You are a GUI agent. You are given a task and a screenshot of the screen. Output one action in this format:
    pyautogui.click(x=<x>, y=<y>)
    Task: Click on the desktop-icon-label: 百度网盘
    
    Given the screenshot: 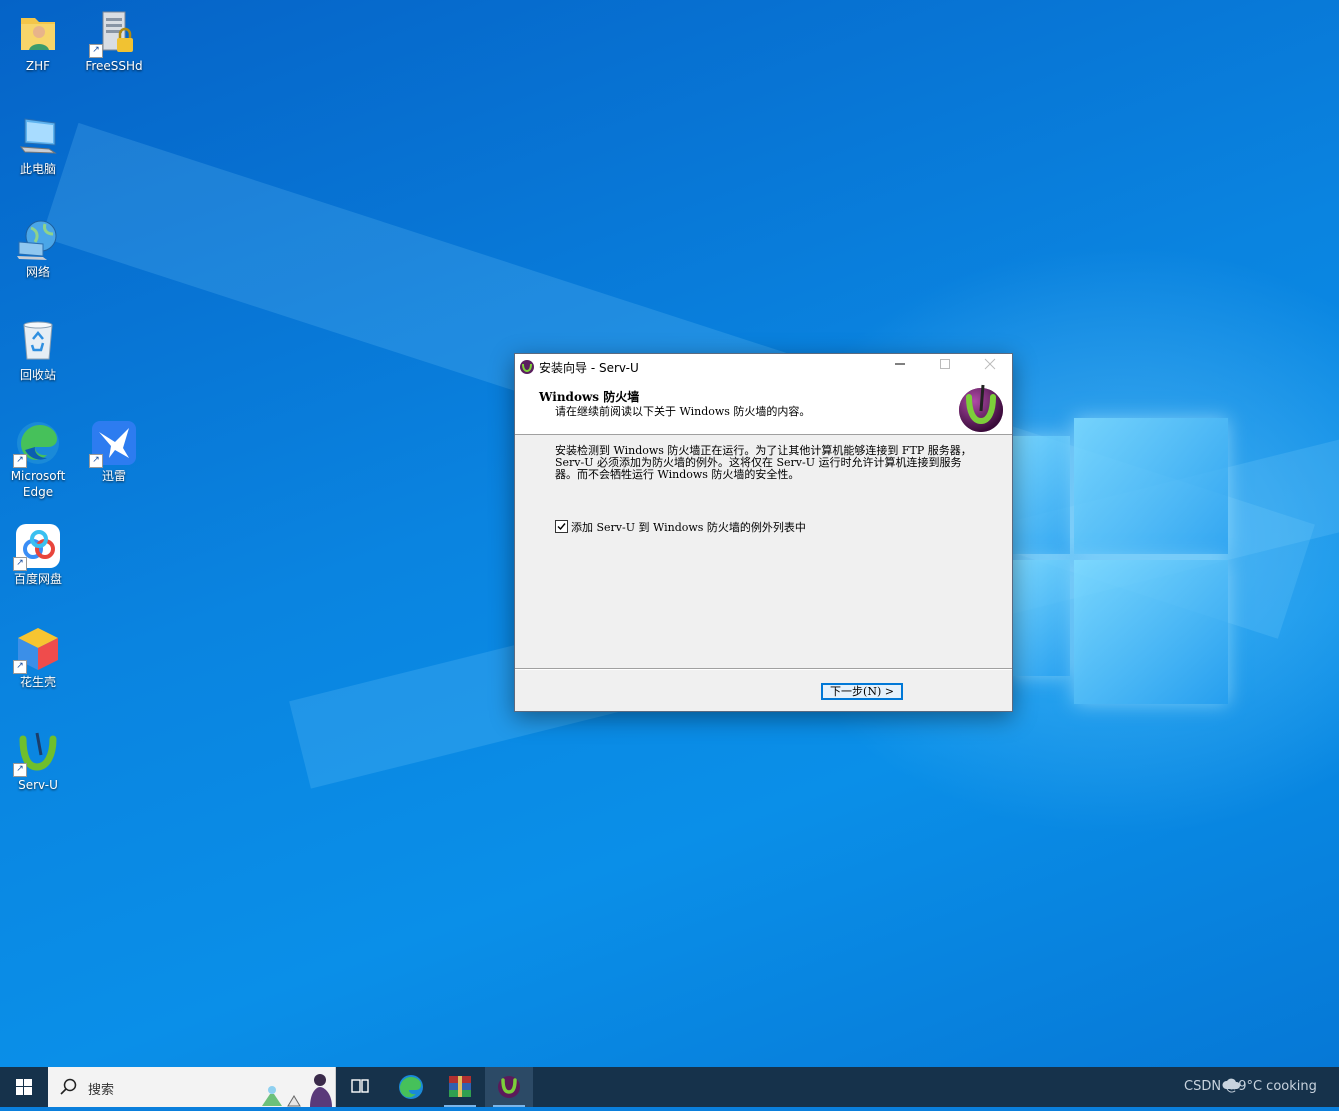 What is the action you would take?
    pyautogui.click(x=37, y=579)
    